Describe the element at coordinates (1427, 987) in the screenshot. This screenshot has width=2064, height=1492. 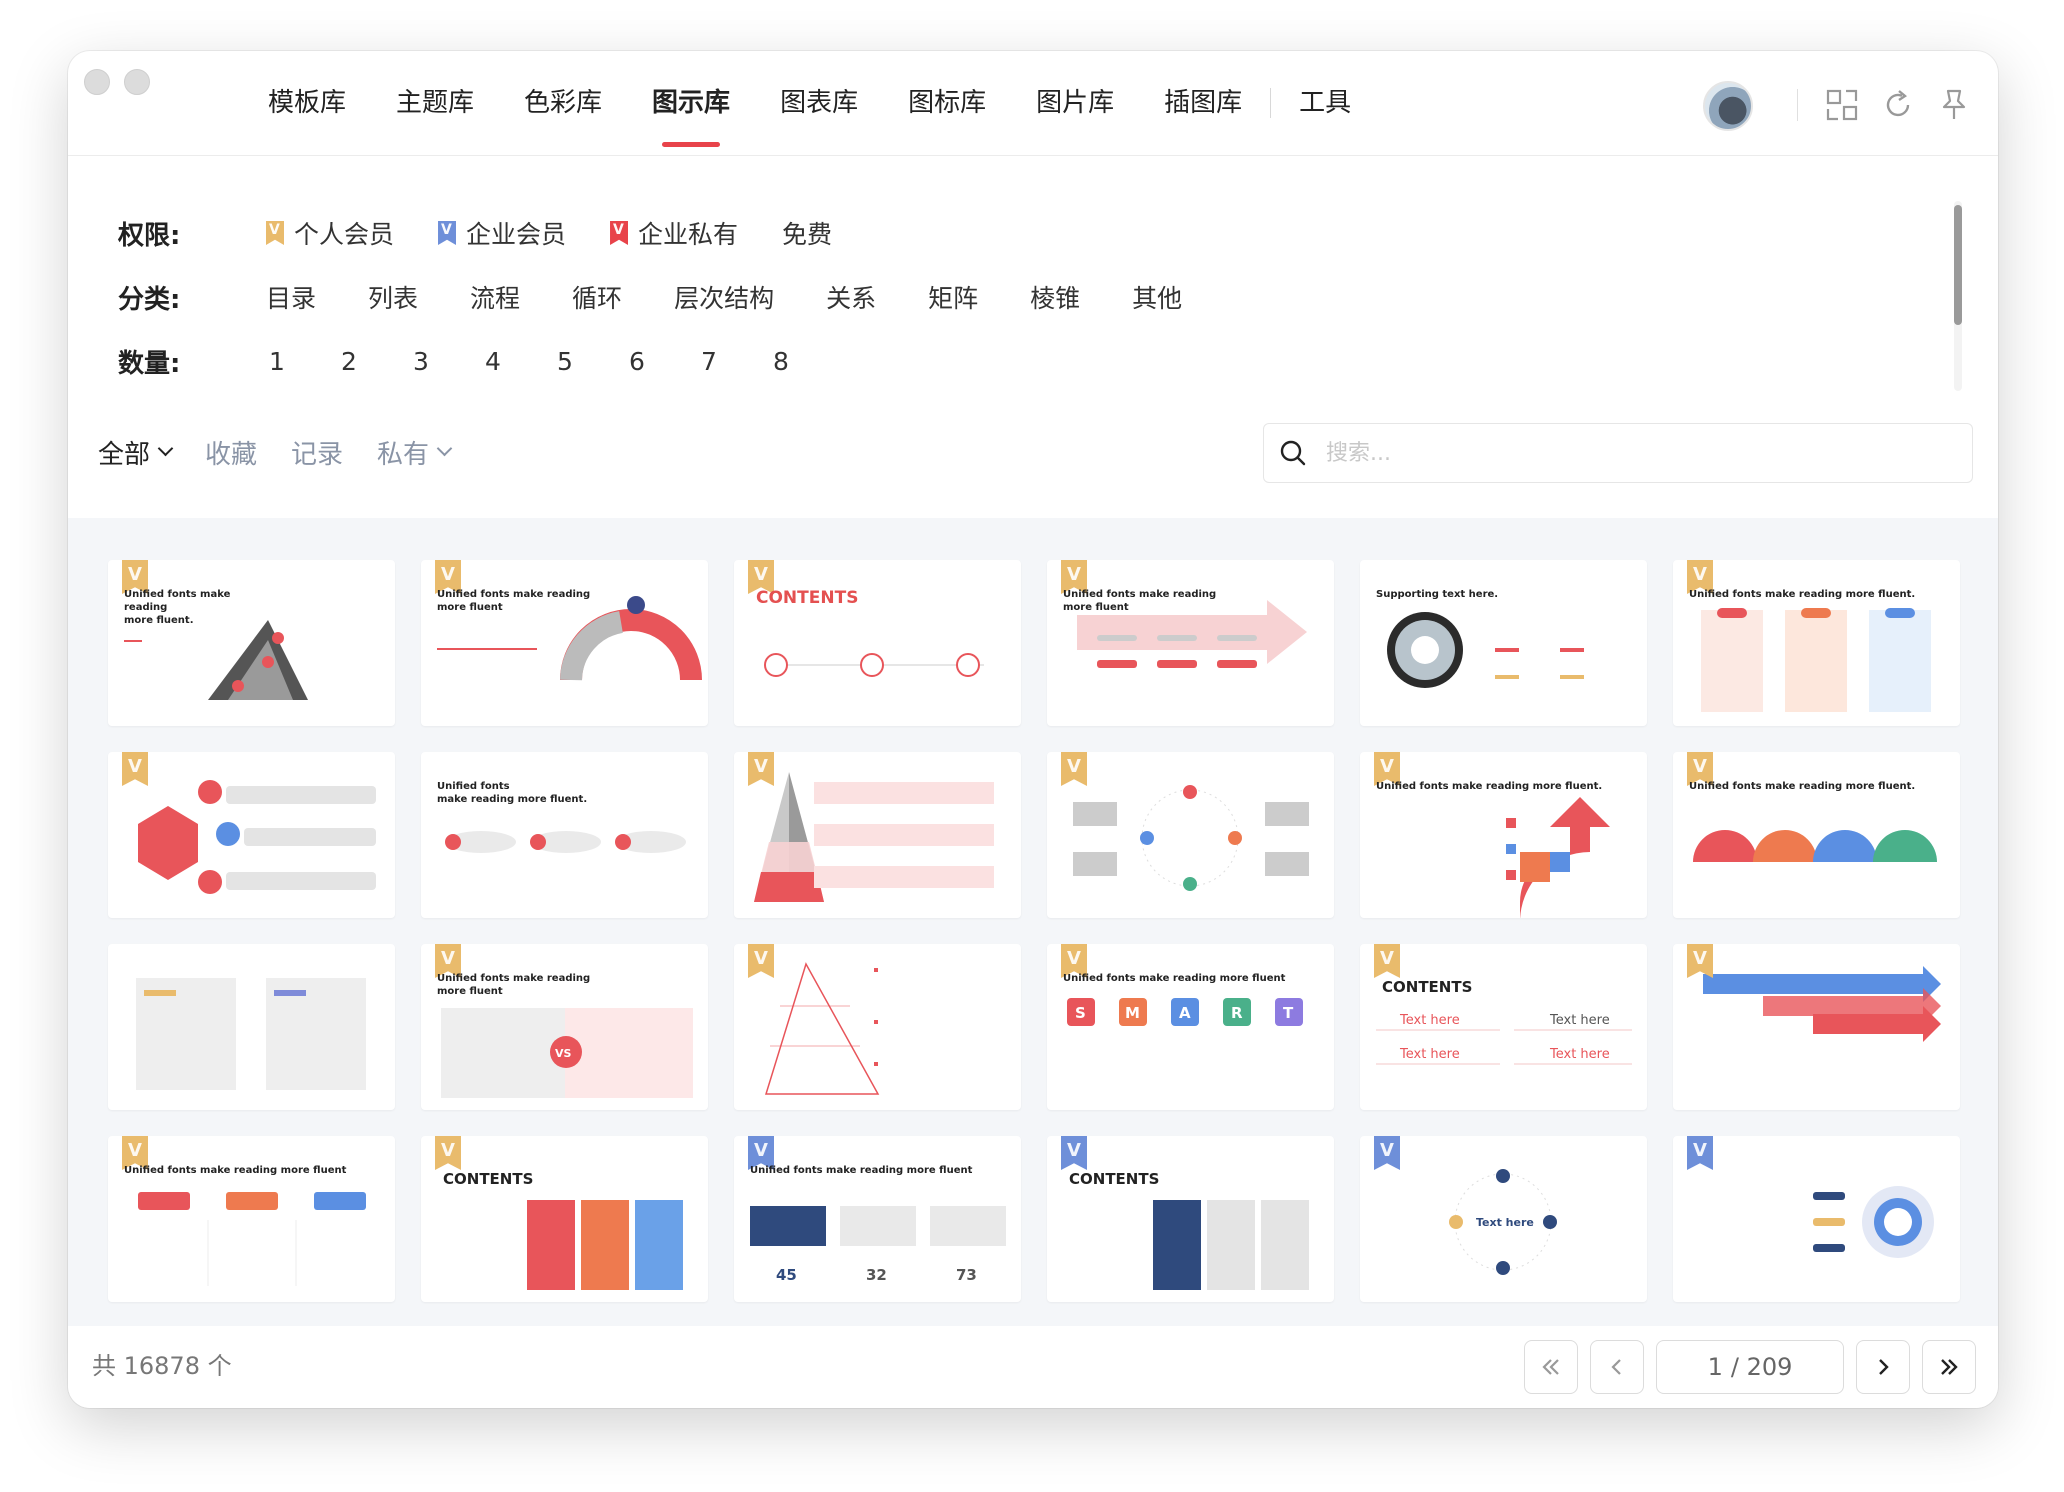
I see `card-title: CONTENTS` at that location.